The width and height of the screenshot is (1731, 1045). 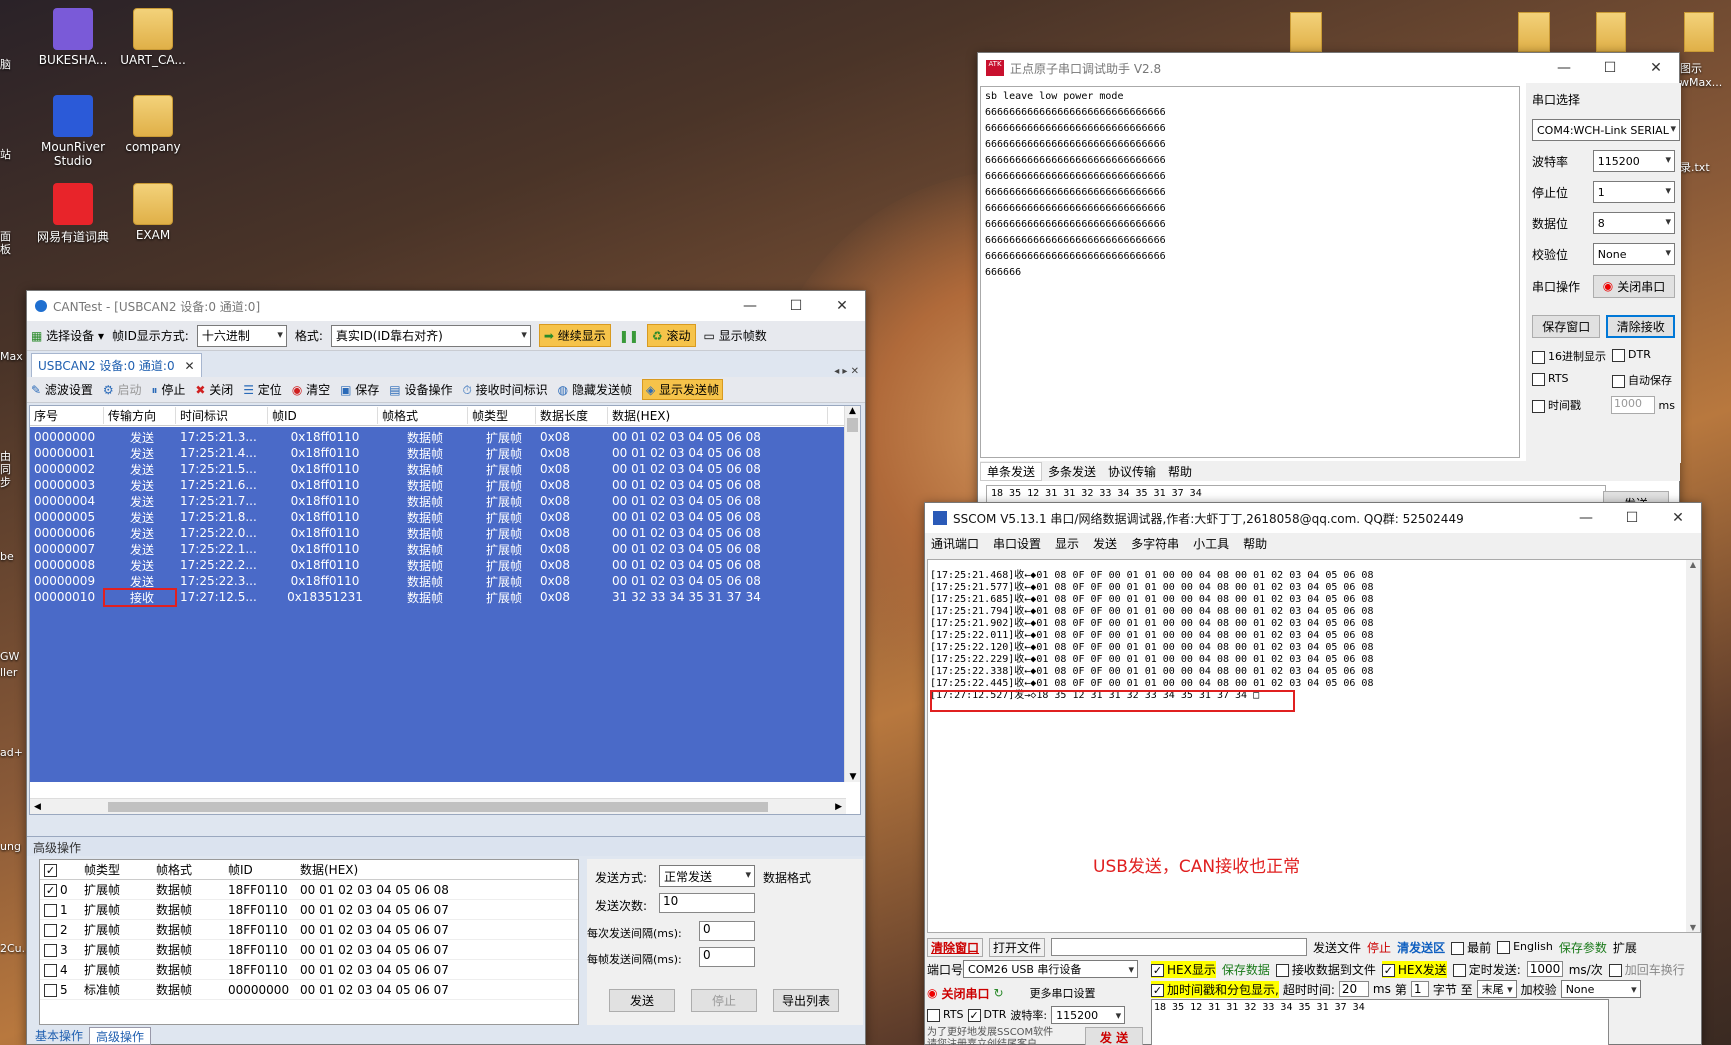 I want to click on data-bits-select: 8, so click(x=1633, y=223).